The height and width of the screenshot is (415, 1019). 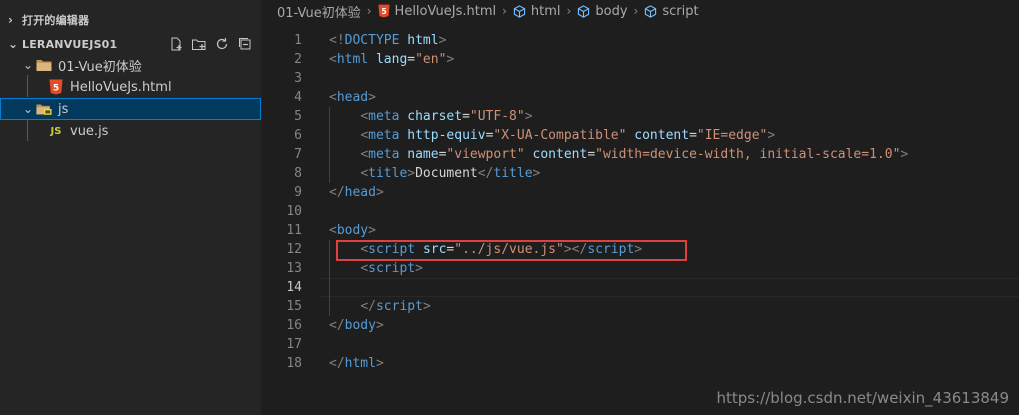 What do you see at coordinates (430, 116) in the screenshot?
I see `code-text: <meta charset="UTF-8">` at bounding box center [430, 116].